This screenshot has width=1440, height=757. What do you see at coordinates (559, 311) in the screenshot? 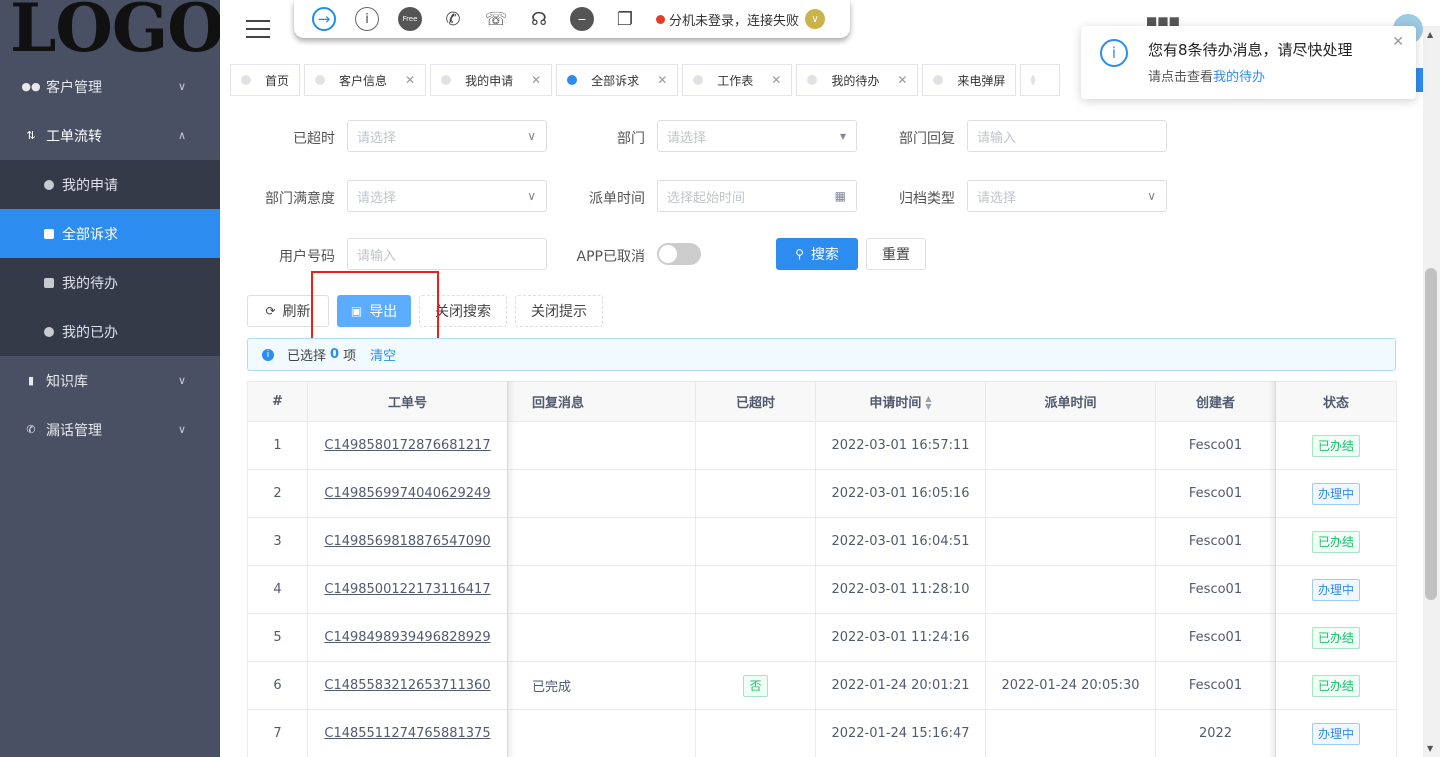
I see `close-tips-button: 关闭提示` at bounding box center [559, 311].